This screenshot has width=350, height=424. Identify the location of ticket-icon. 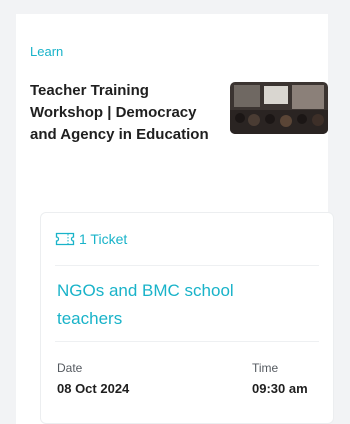
(65, 239).